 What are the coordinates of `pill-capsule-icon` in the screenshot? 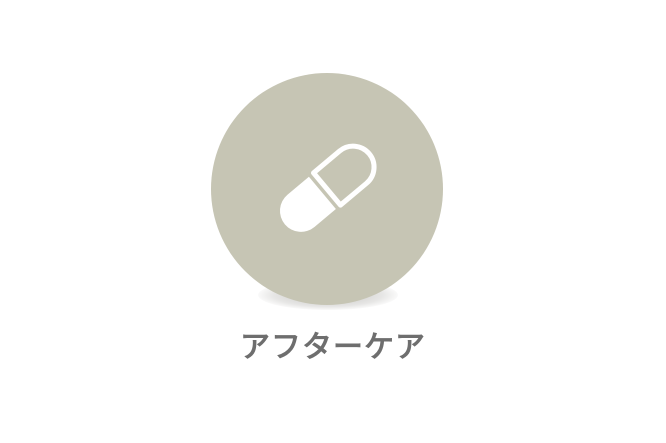 It's located at (328, 187).